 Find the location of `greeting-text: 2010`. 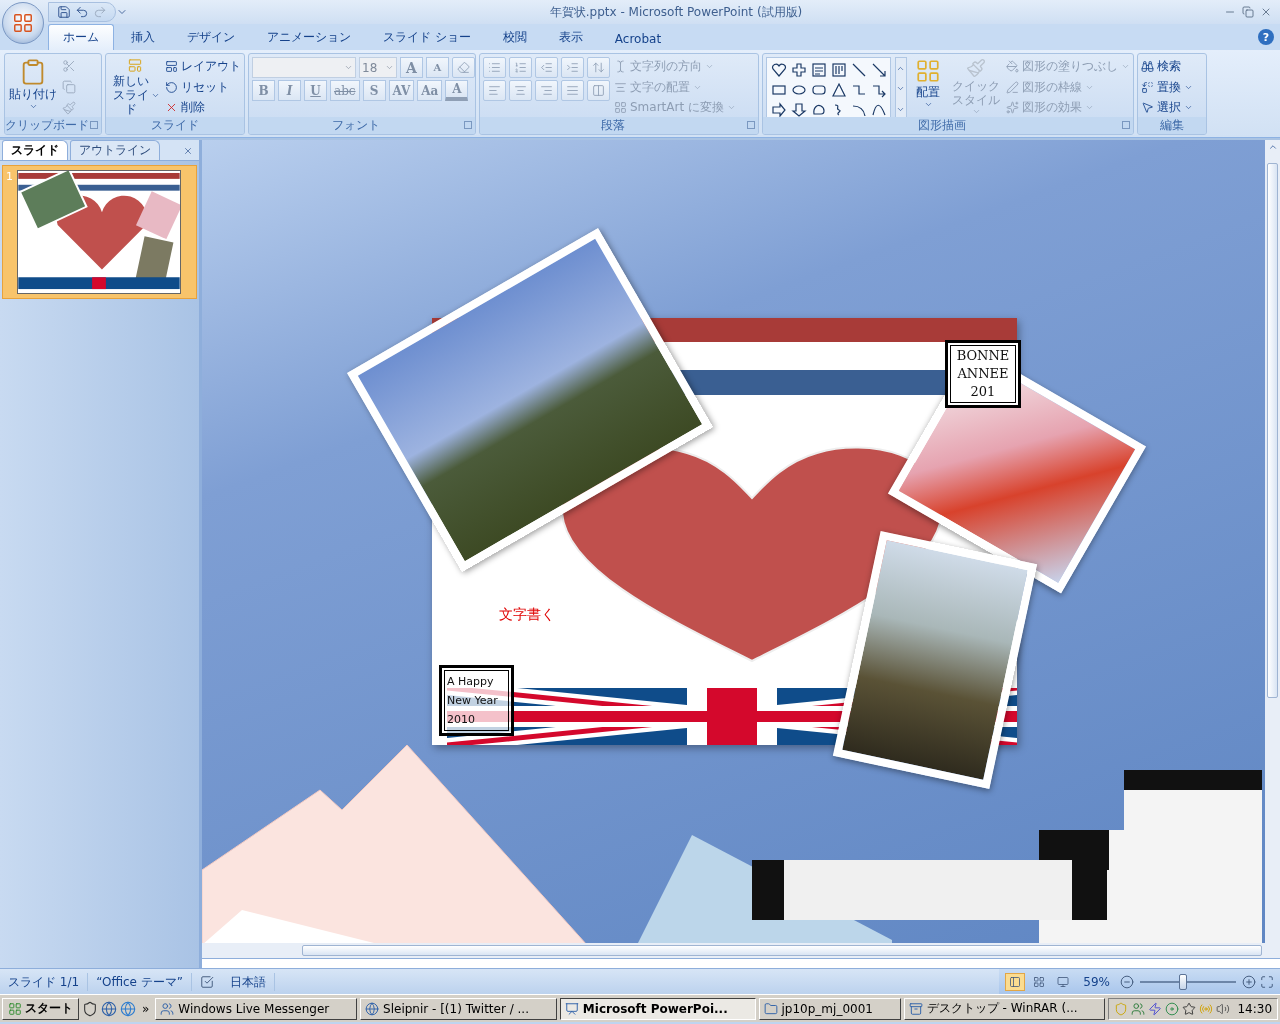

greeting-text: 2010 is located at coordinates (461, 720).